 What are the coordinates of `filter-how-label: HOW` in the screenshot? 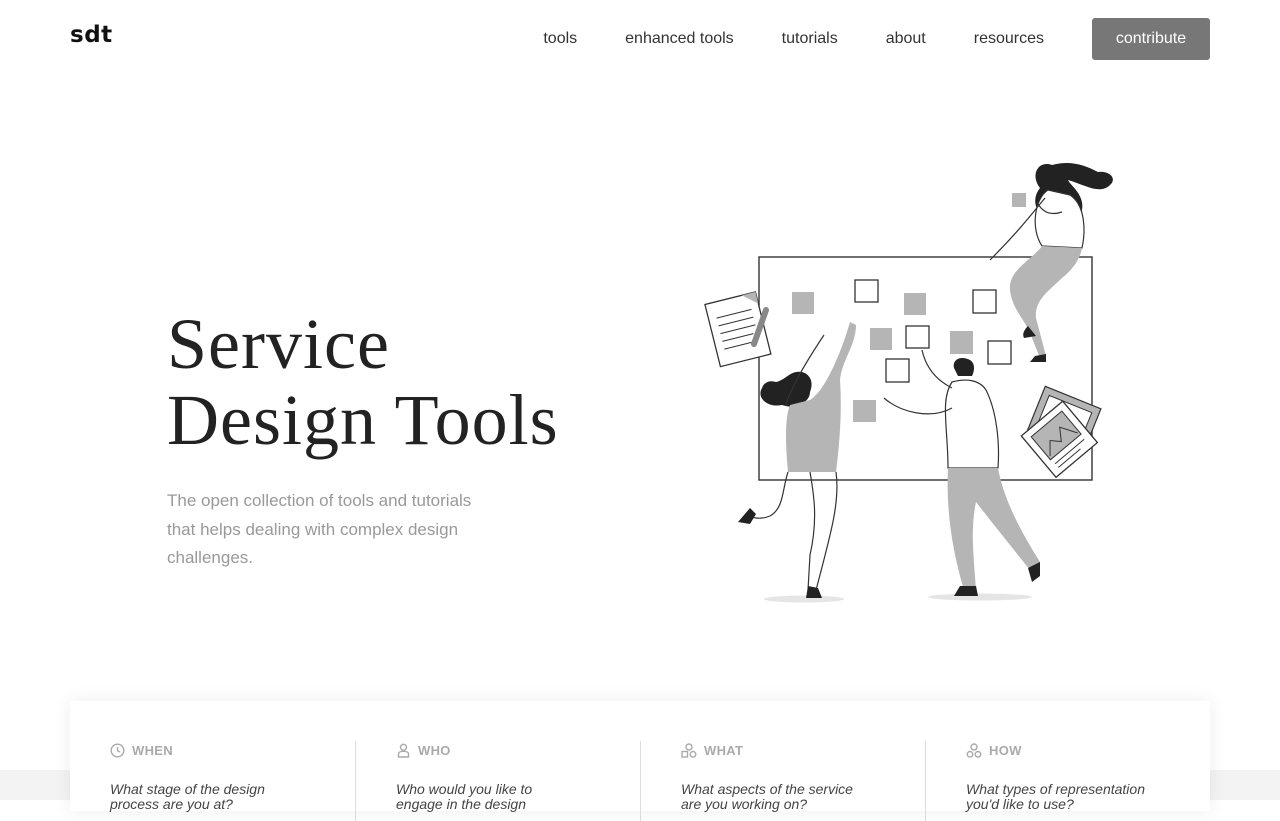 It's located at (1005, 750).